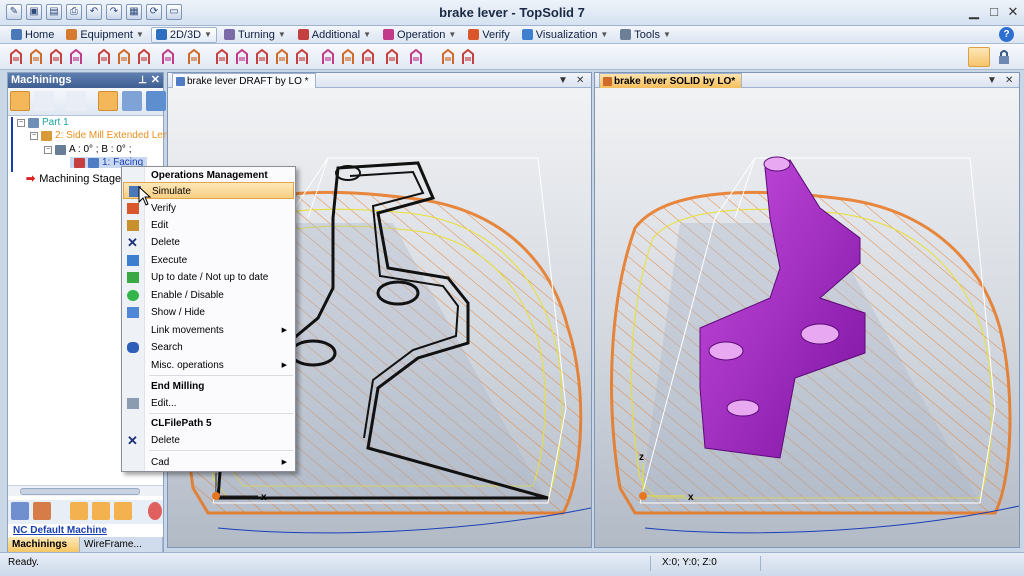 The image size is (1024, 576). I want to click on tab-2d3d: 2D/3D ▼, so click(183, 34).